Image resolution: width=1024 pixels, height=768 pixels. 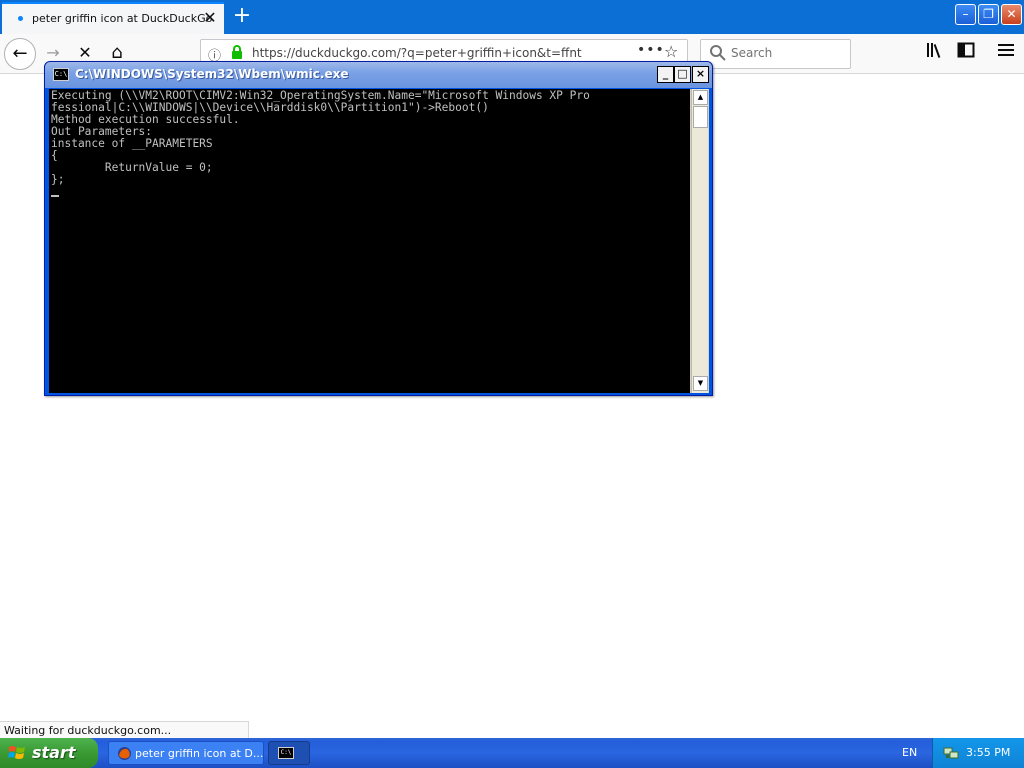 I want to click on console-scrollbar: ▲ ▼, so click(x=699, y=241).